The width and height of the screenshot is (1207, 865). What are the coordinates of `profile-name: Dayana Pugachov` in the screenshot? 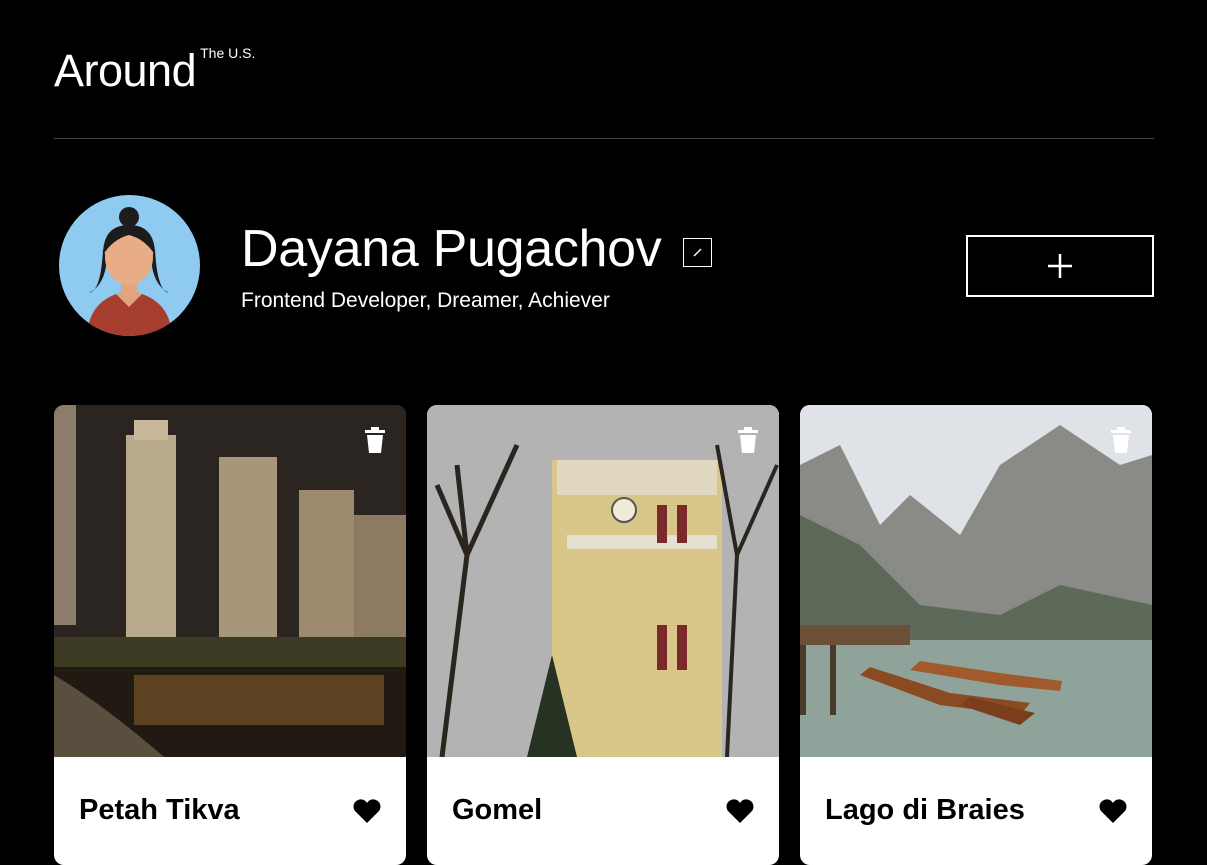 It's located at (451, 249).